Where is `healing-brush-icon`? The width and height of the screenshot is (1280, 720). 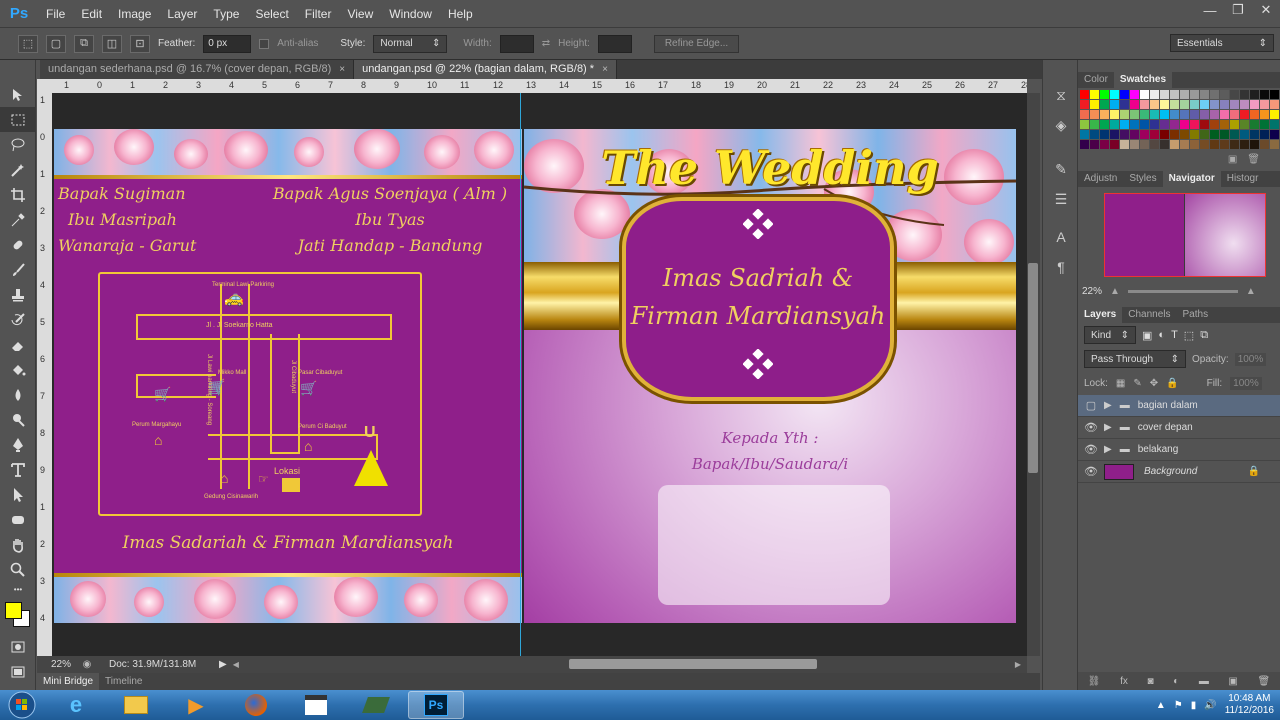
healing-brush-icon is located at coordinates (18, 244).